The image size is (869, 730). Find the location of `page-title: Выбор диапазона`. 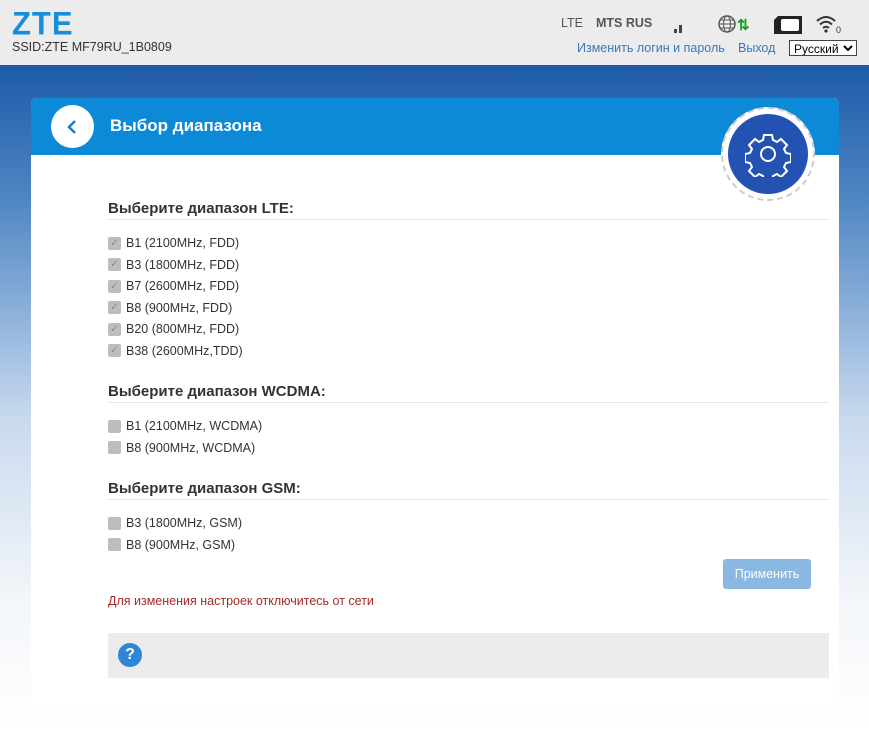

page-title: Выбор диапазона is located at coordinates (186, 125).